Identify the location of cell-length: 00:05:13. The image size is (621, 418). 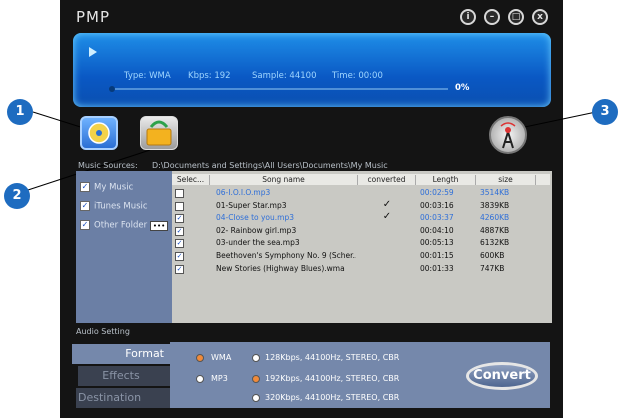
(437, 243).